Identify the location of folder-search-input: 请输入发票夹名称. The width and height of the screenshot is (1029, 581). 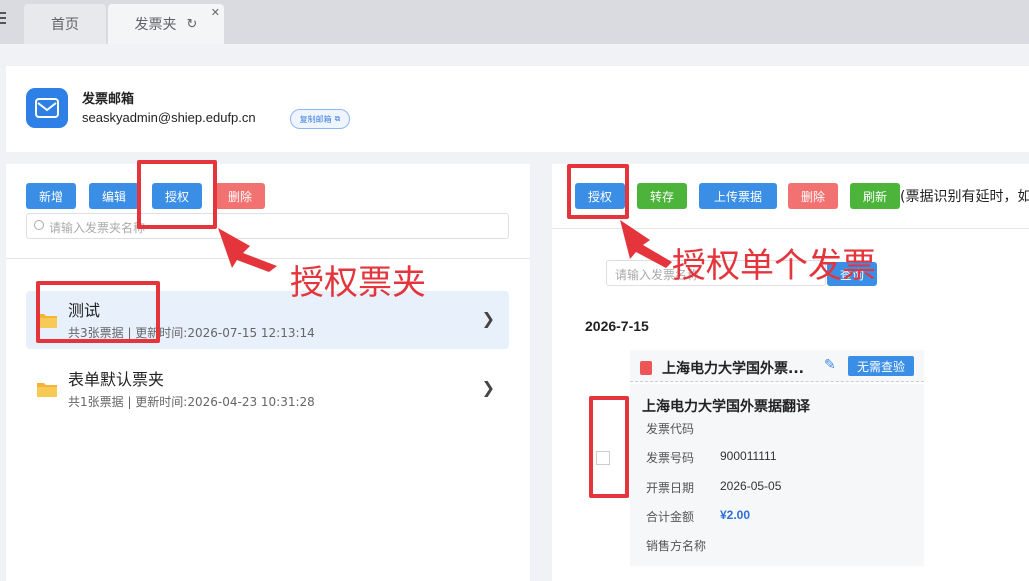
(267, 226).